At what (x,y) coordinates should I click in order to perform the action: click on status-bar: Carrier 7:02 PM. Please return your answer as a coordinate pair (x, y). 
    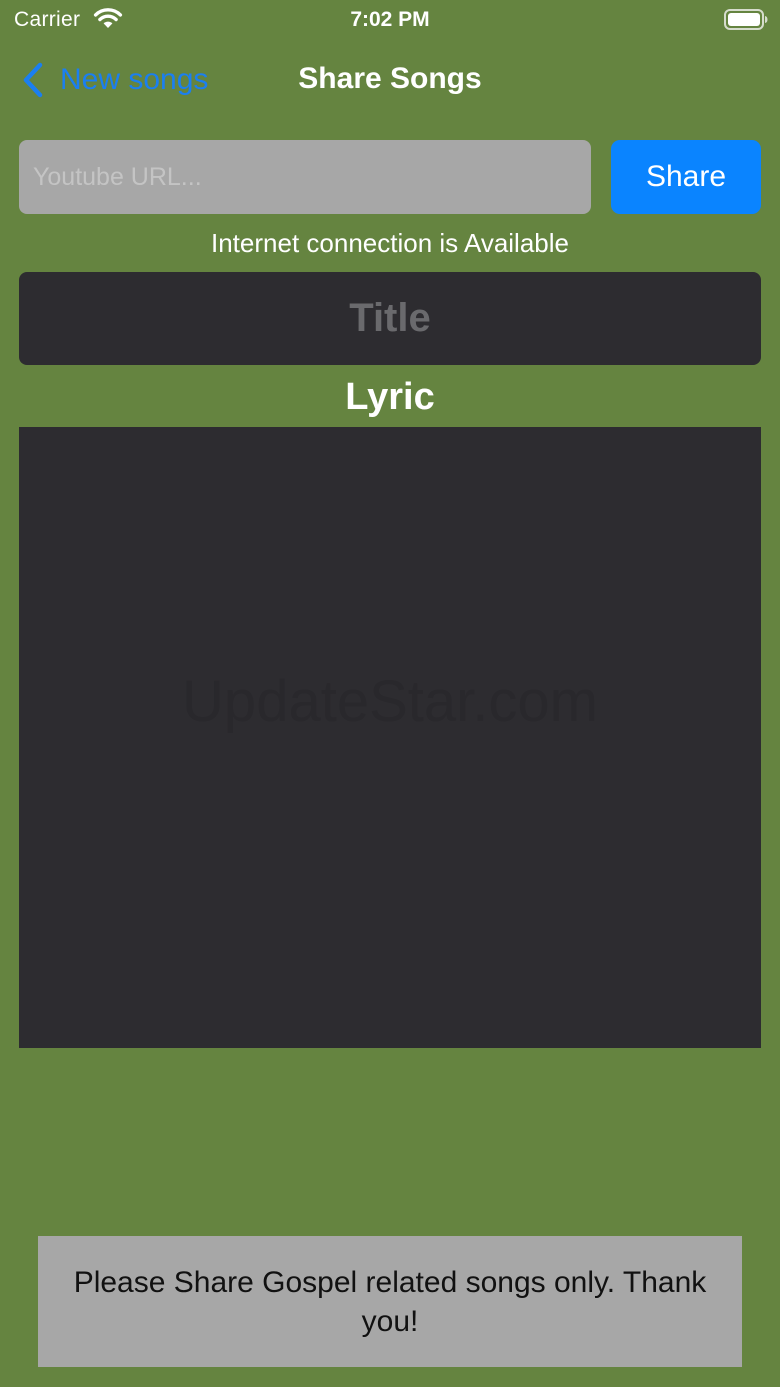
    Looking at the image, I should click on (390, 20).